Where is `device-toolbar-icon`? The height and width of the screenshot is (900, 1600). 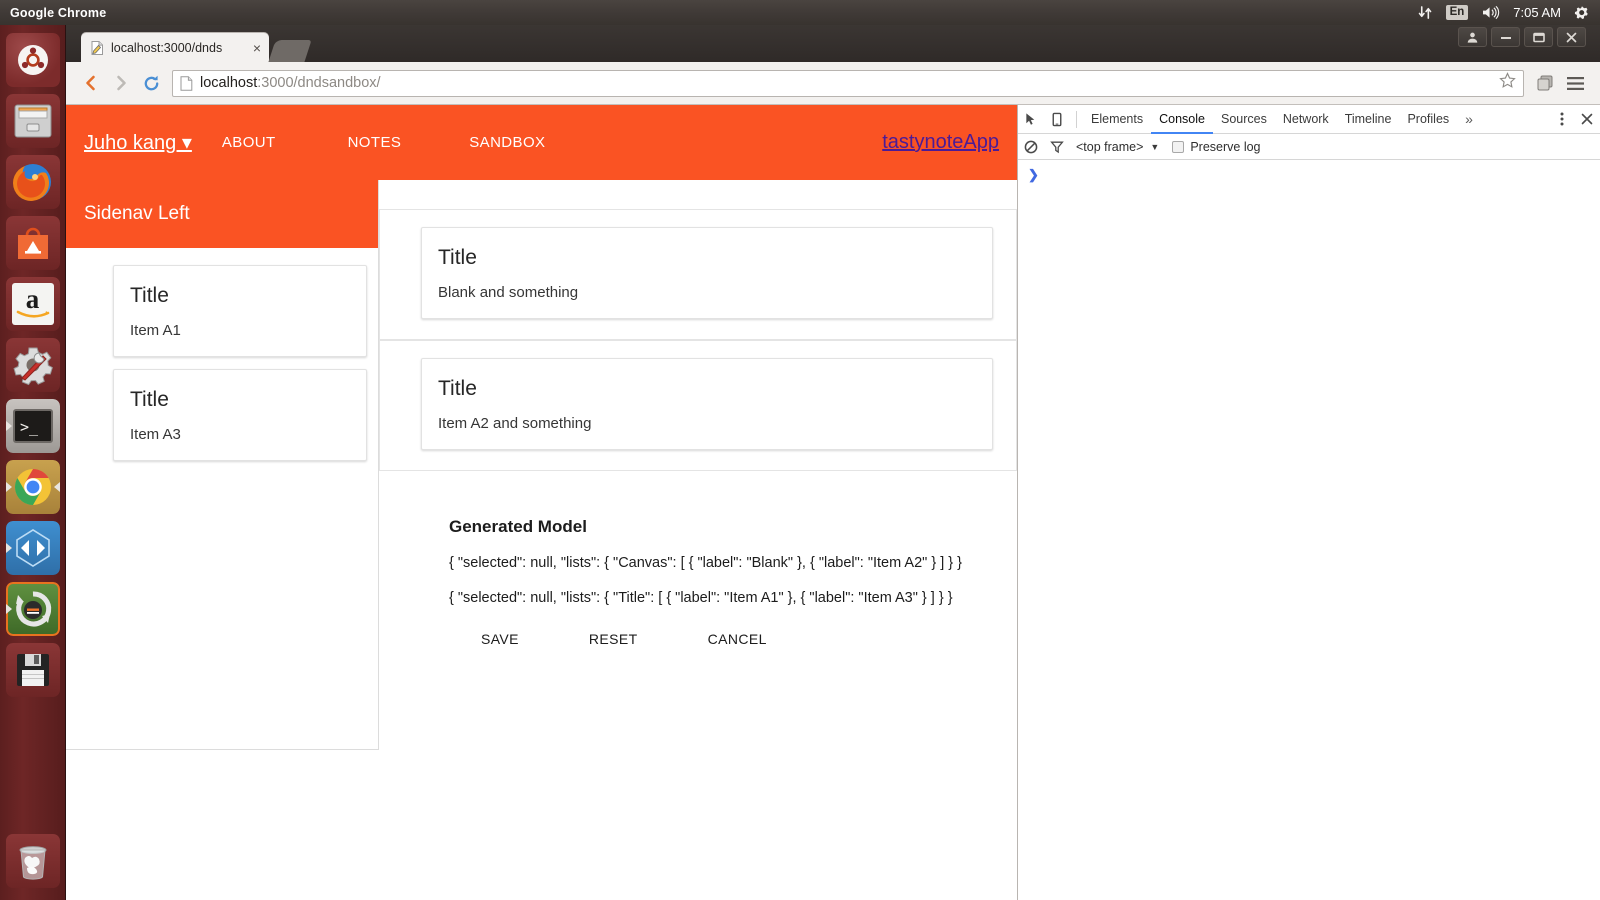 device-toolbar-icon is located at coordinates (1057, 119).